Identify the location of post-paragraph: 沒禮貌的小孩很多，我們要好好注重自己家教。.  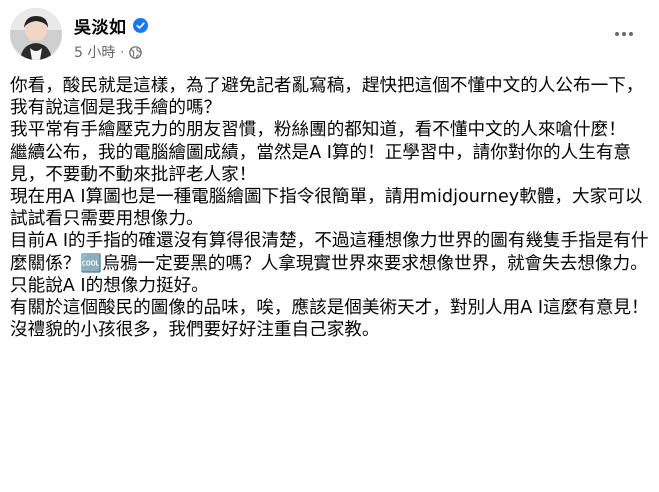
(195, 330).